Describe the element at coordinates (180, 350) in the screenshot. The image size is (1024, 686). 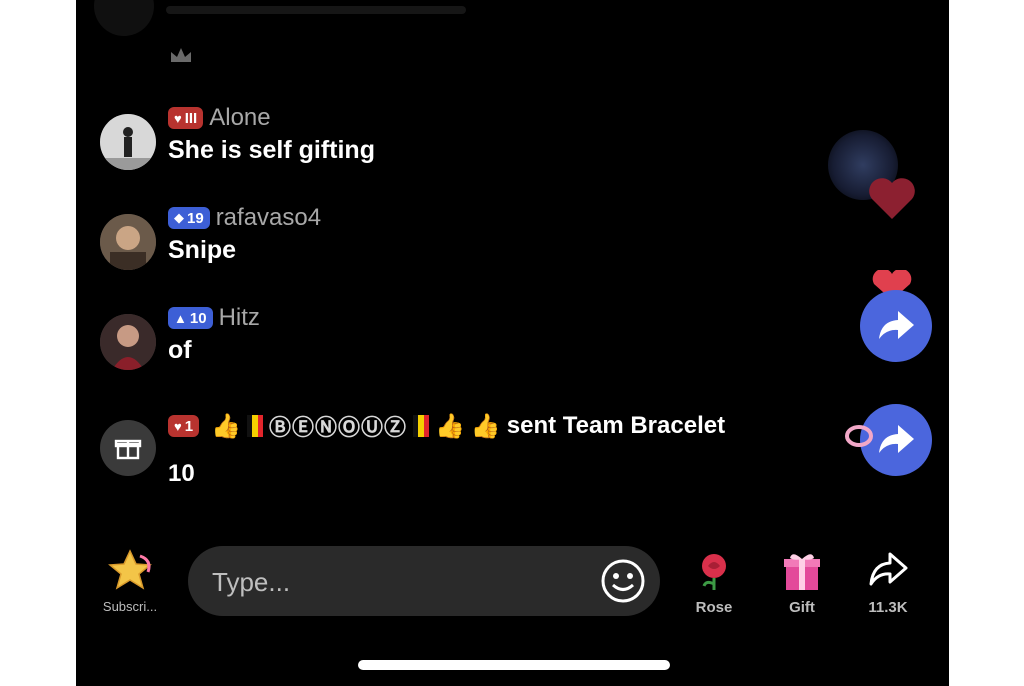
I see `message-text: of` at that location.